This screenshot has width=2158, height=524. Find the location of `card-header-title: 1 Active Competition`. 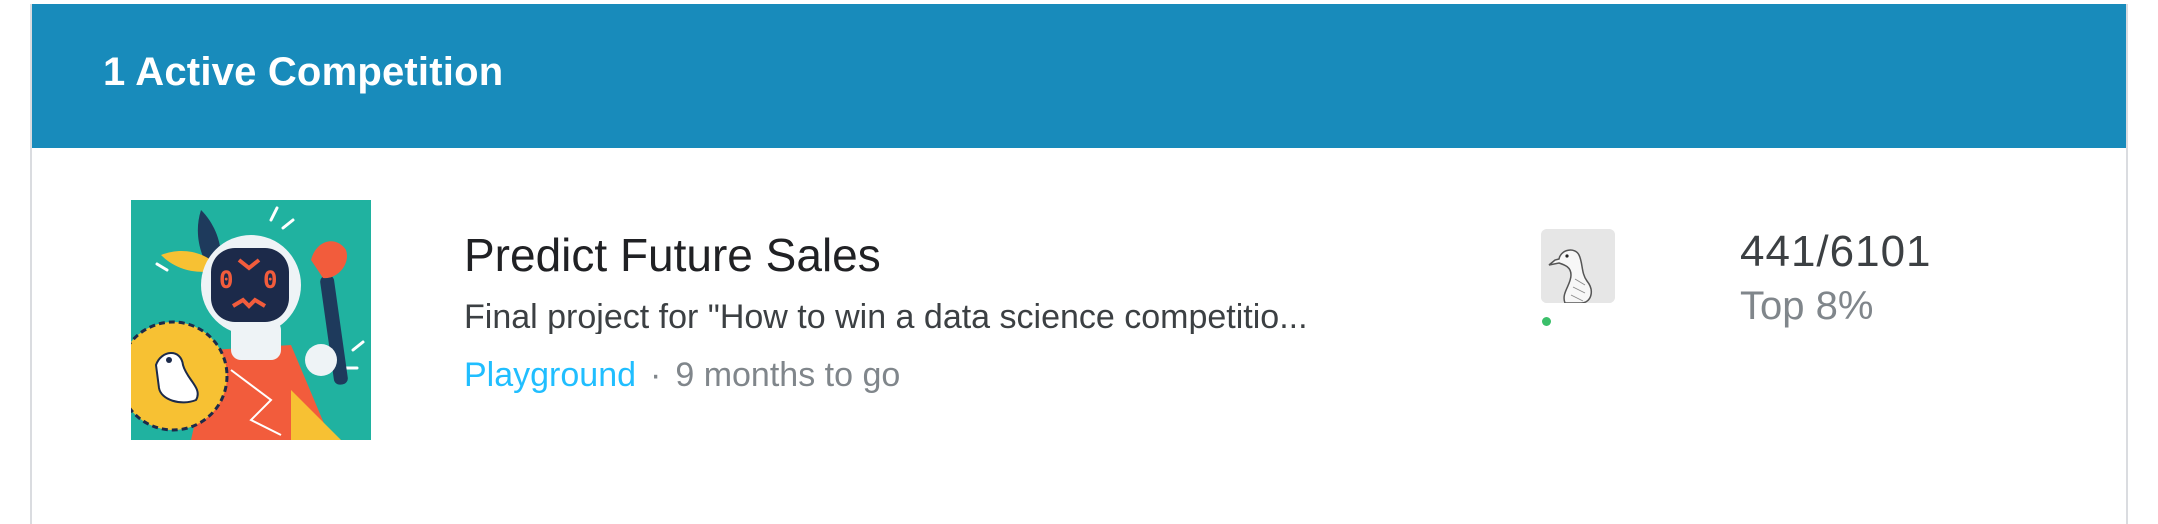

card-header-title: 1 Active Competition is located at coordinates (303, 72).